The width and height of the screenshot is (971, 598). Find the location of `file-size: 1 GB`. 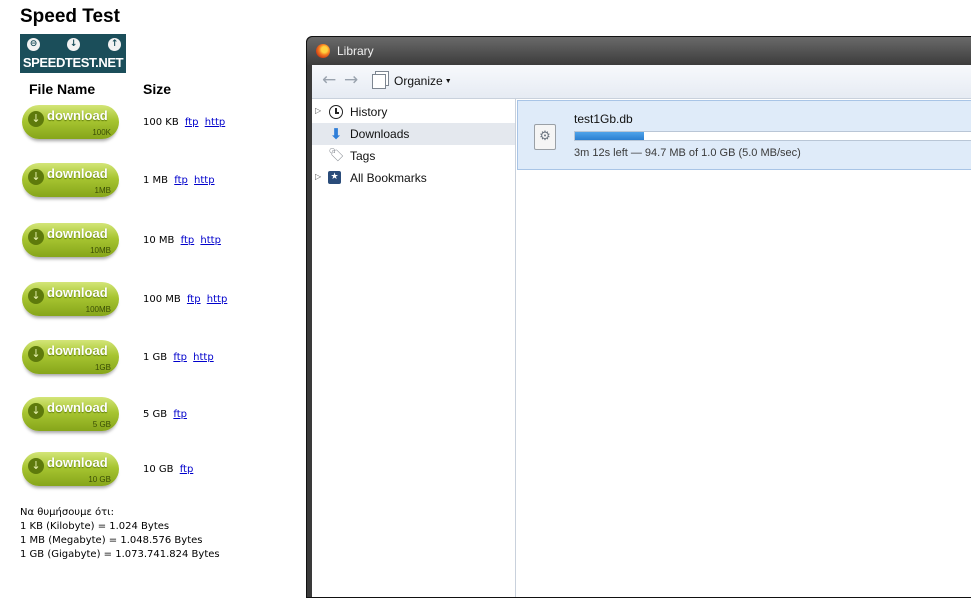

file-size: 1 GB is located at coordinates (155, 357).